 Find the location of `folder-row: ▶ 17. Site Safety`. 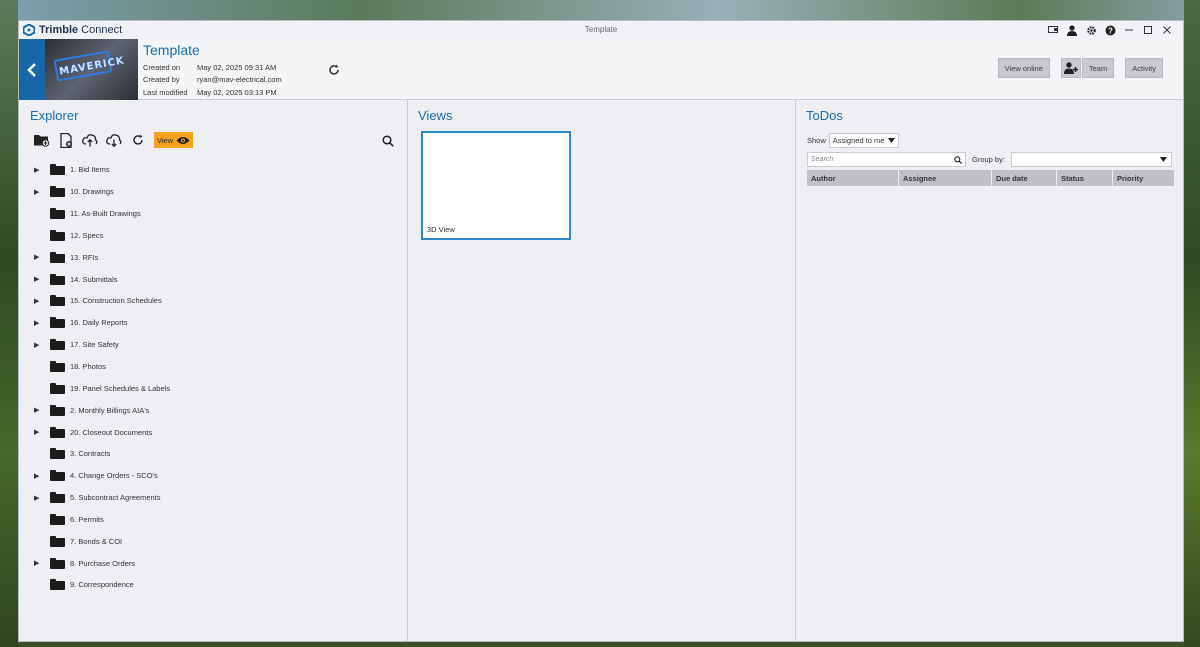

folder-row: ▶ 17. Site Safety is located at coordinates (214, 345).